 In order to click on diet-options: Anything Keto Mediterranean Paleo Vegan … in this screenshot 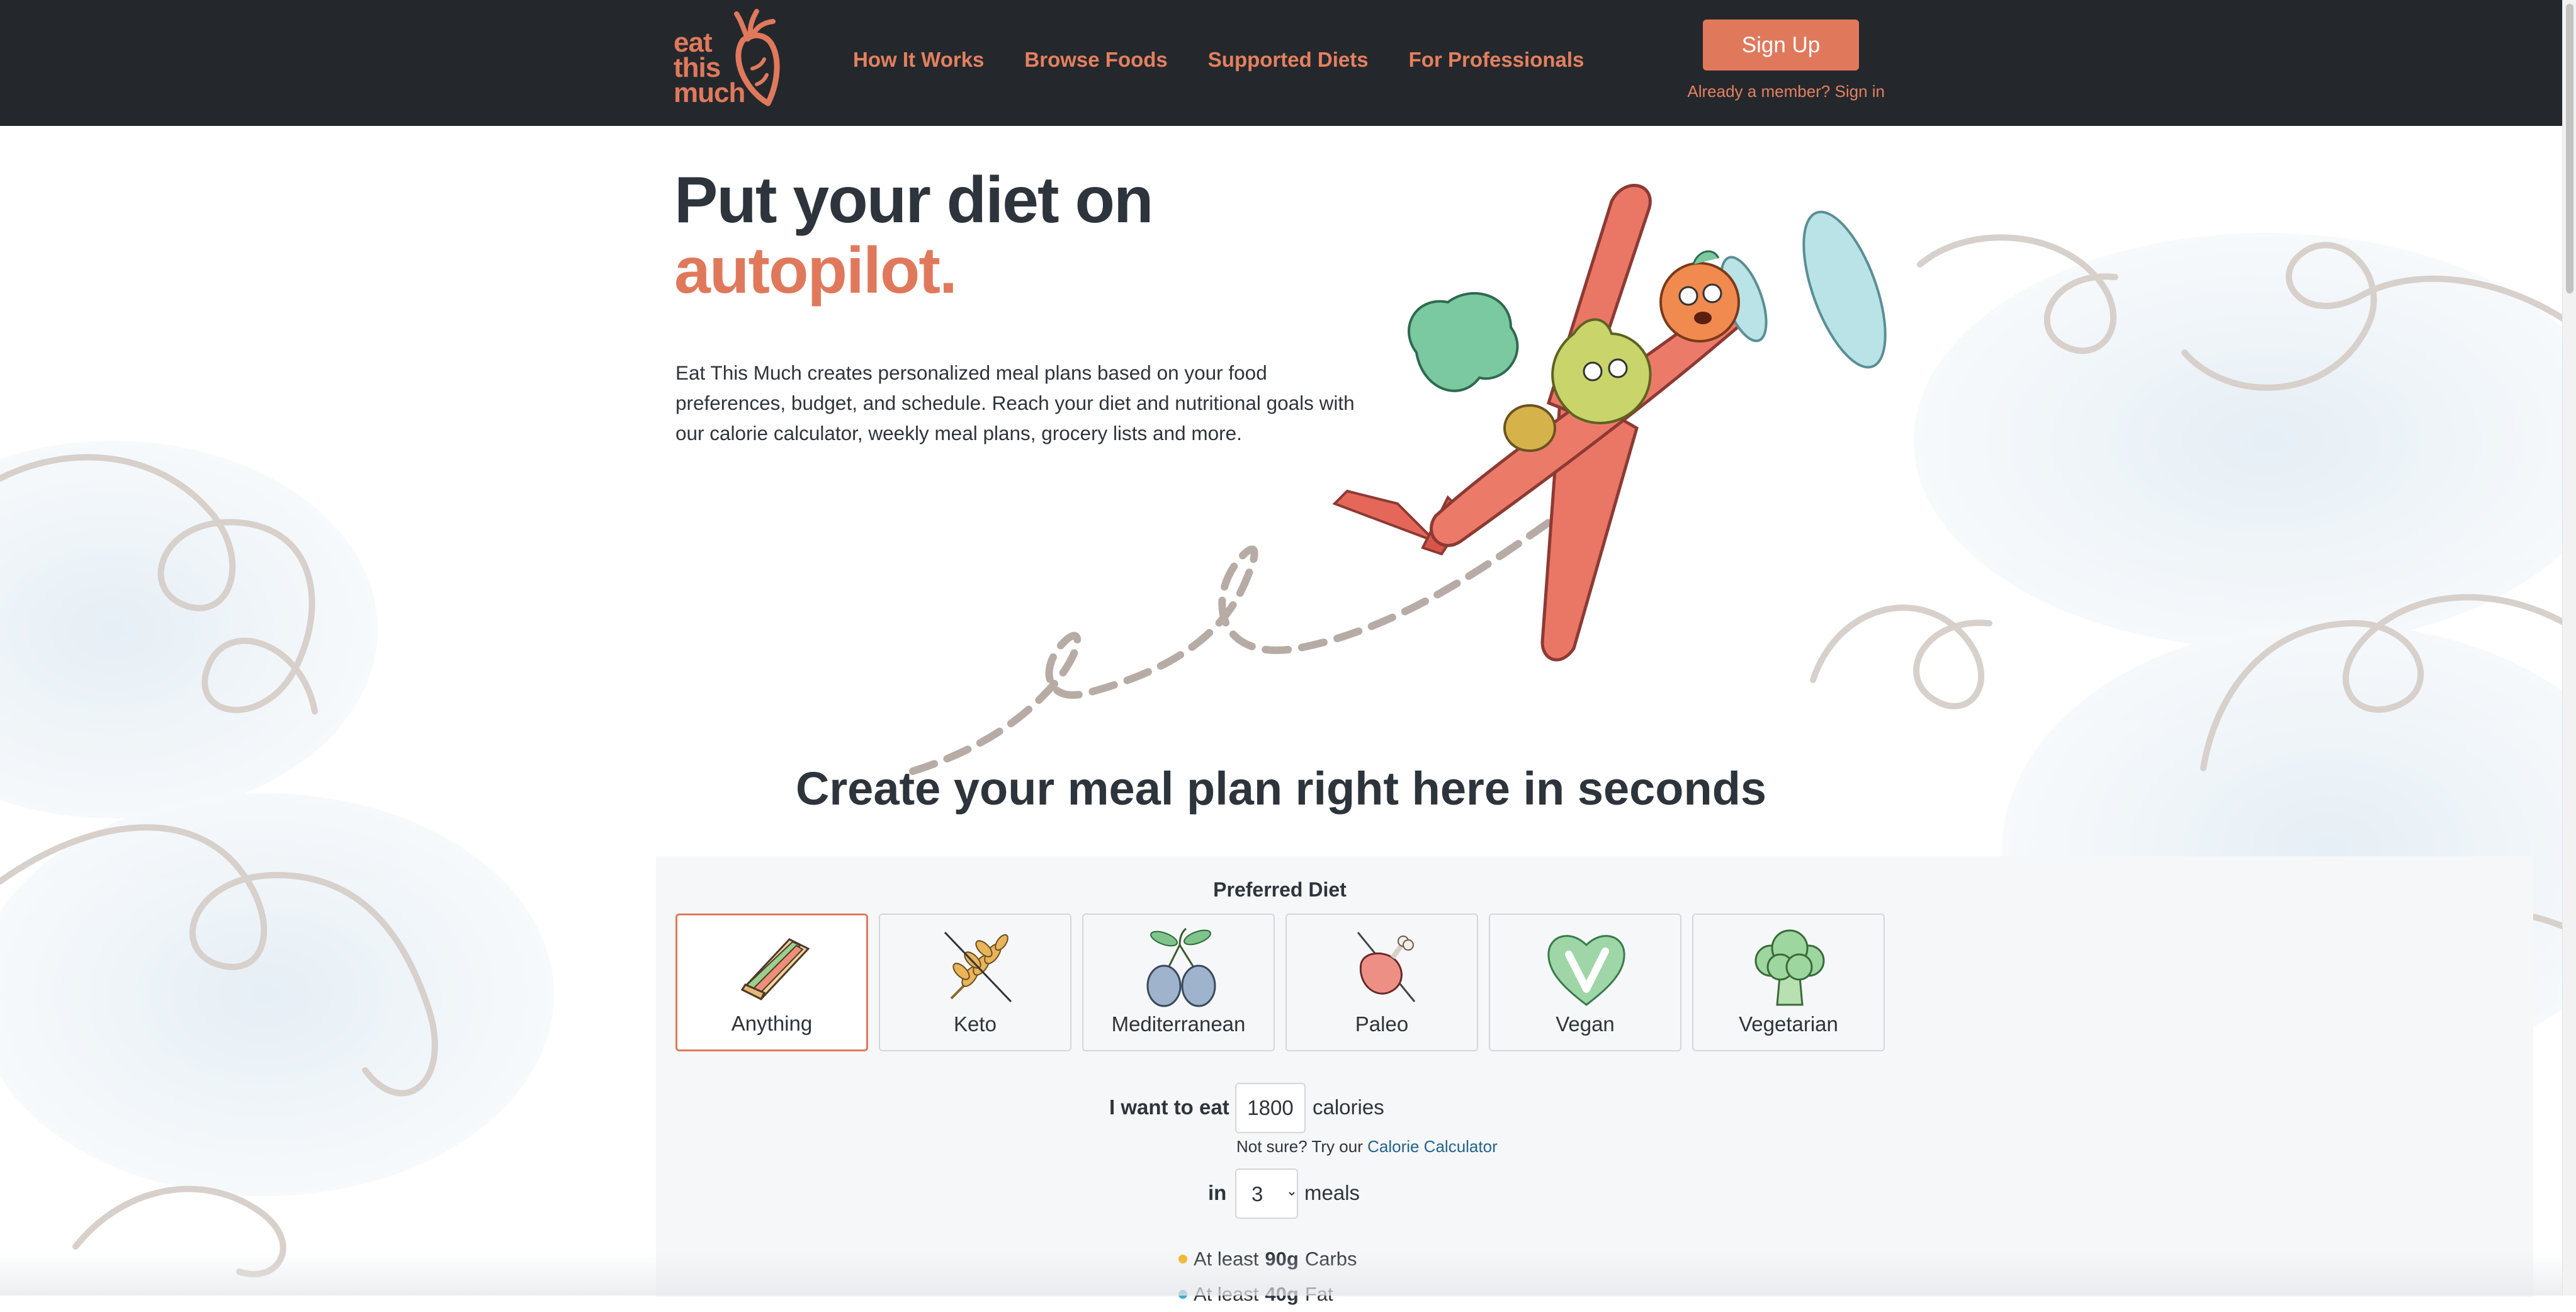, I will do `click(1280, 982)`.